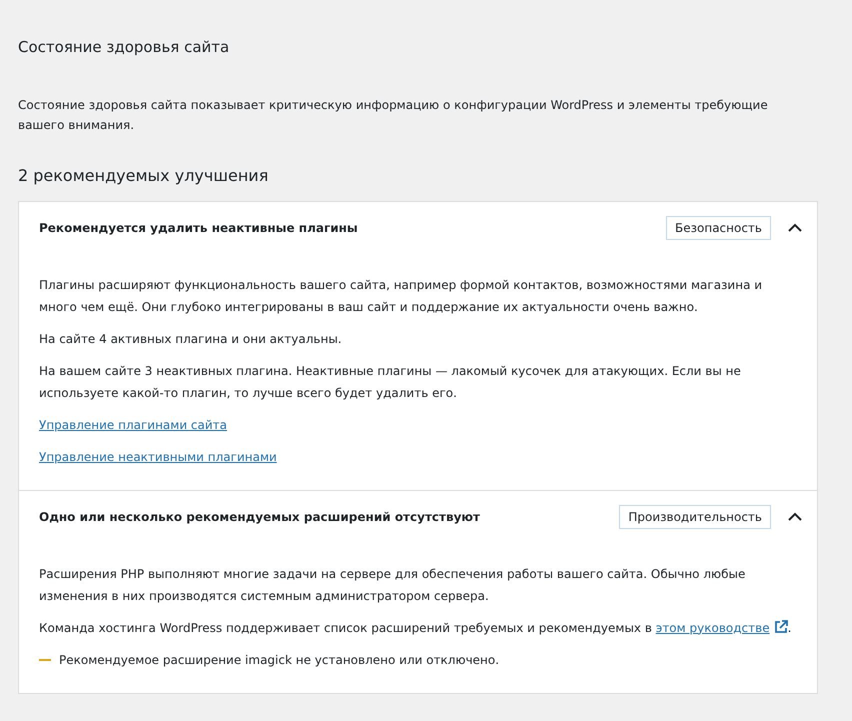  I want to click on paragraph: Плагины расширяют функциональность вашего сайта, например формой контактов, возможностями магазина и много чем ещё. Они глубоко интегрированы в ваш сайт и поддержание их актуальности очень важно., so click(401, 296).